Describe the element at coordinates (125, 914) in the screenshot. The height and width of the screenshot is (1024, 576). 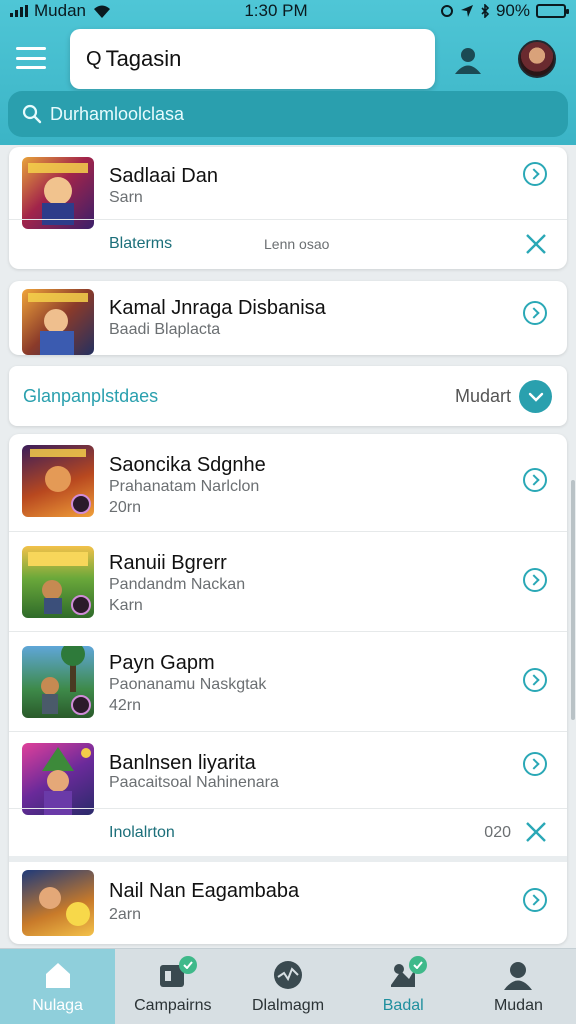
I see `game-subtitle: 2arn` at that location.